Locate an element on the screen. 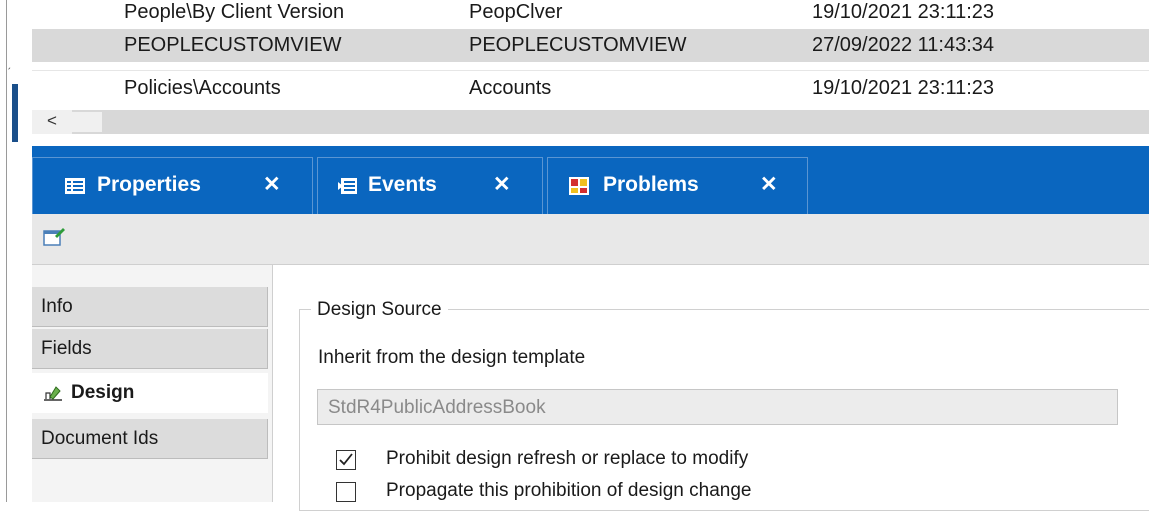  scrollbar-thumb is located at coordinates (87, 122).